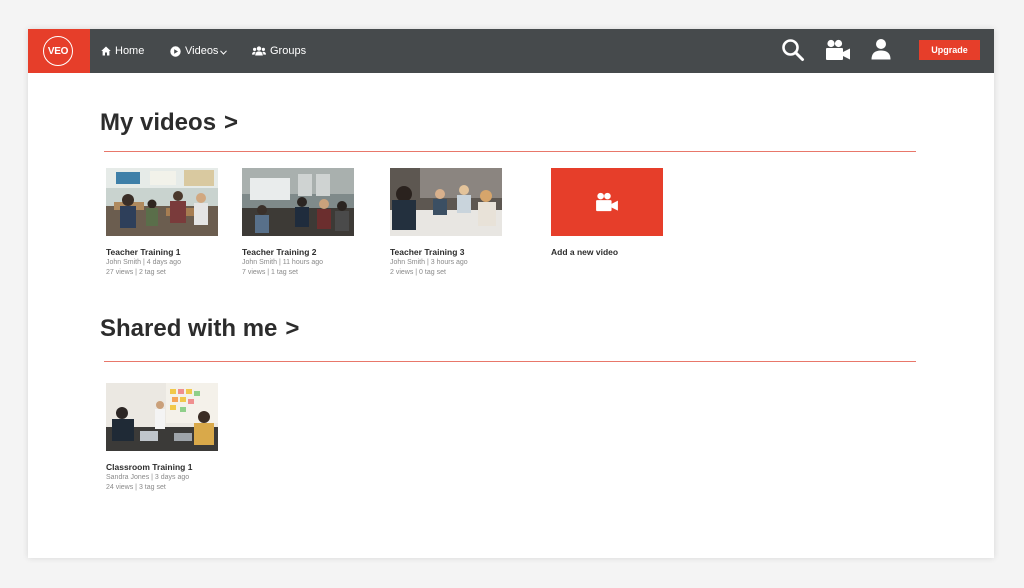  I want to click on my-videos-heading: My videos >, so click(169, 123).